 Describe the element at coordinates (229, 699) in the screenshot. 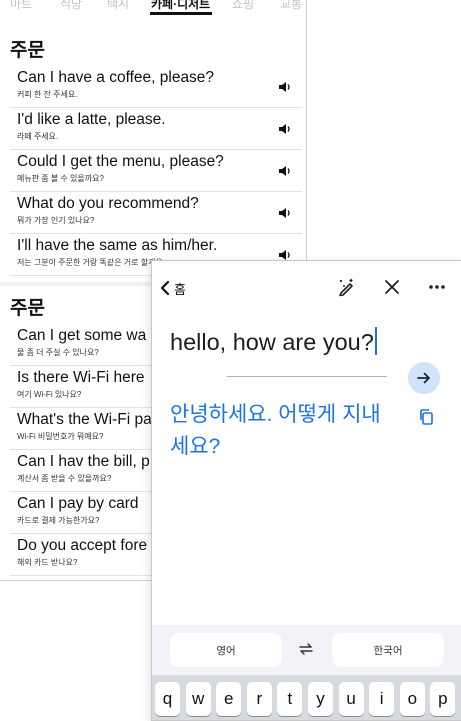

I see `key-e: e` at that location.